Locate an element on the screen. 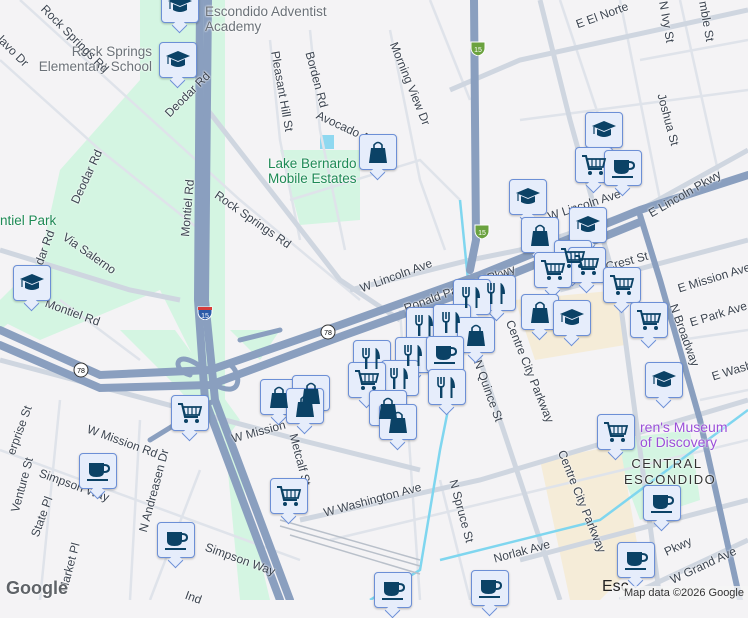 The height and width of the screenshot is (618, 748). academy-text: Escondido Adventist Academy is located at coordinates (266, 19).